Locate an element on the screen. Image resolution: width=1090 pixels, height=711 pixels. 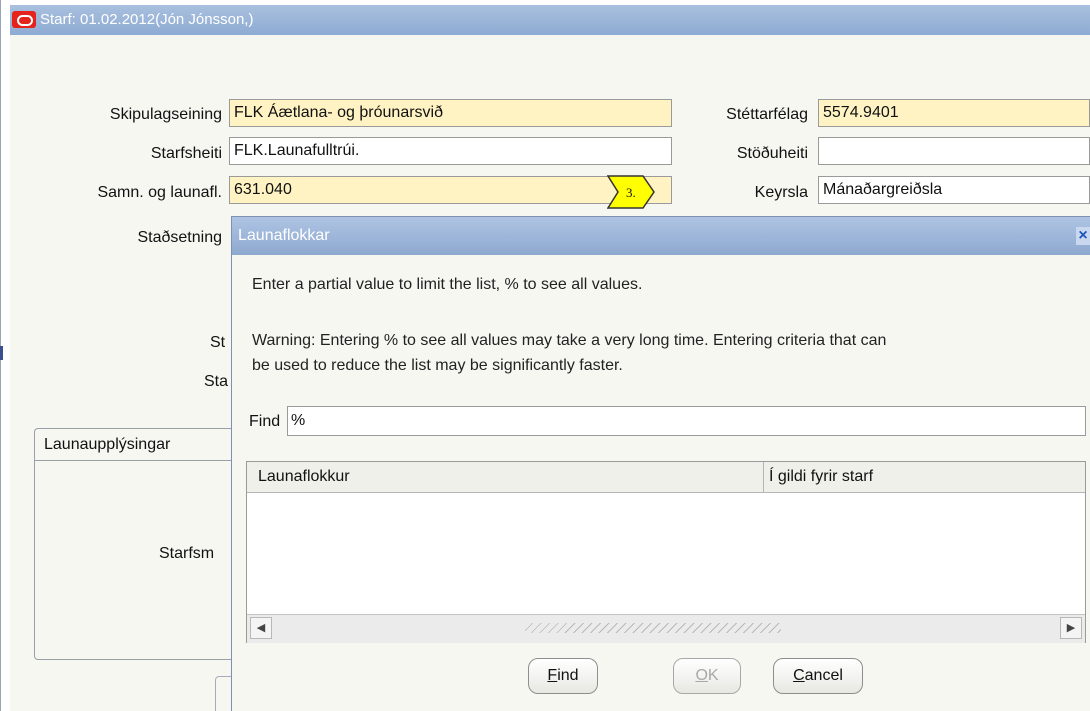
scroll-right-icon: ▶ is located at coordinates (1071, 628).